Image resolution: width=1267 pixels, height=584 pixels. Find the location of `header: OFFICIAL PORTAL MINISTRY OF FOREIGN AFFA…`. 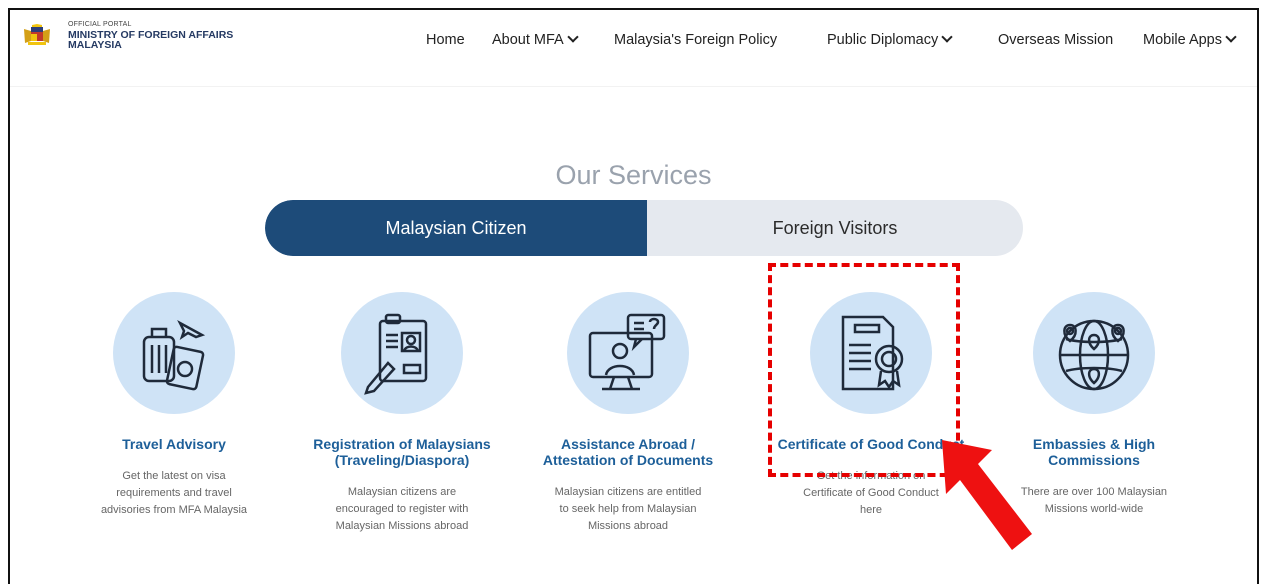

header: OFFICIAL PORTAL MINISTRY OF FOREIGN AFFA… is located at coordinates (633, 48).